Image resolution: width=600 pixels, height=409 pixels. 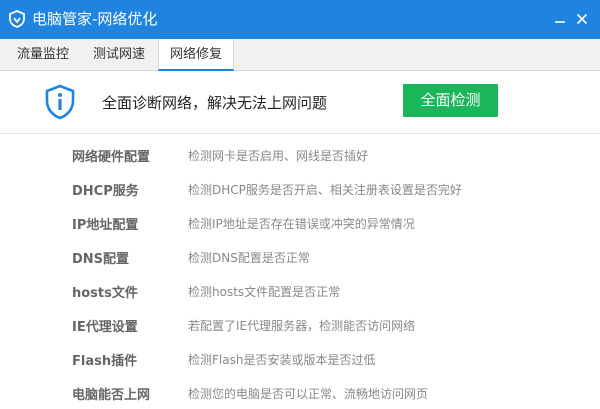 I want to click on minimize-icon, so click(x=560, y=22).